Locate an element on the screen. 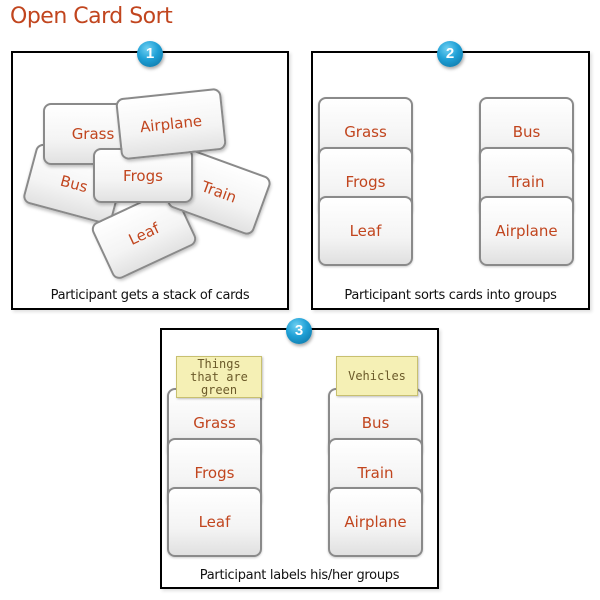 The width and height of the screenshot is (600, 600). step-2-badge: 2 is located at coordinates (450, 54).